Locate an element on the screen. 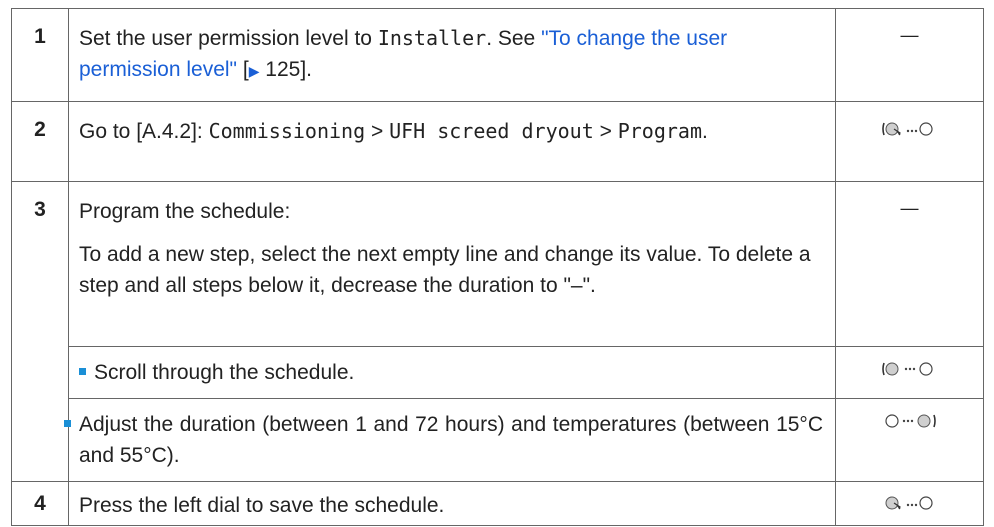  step-text-part: . See is located at coordinates (514, 38).